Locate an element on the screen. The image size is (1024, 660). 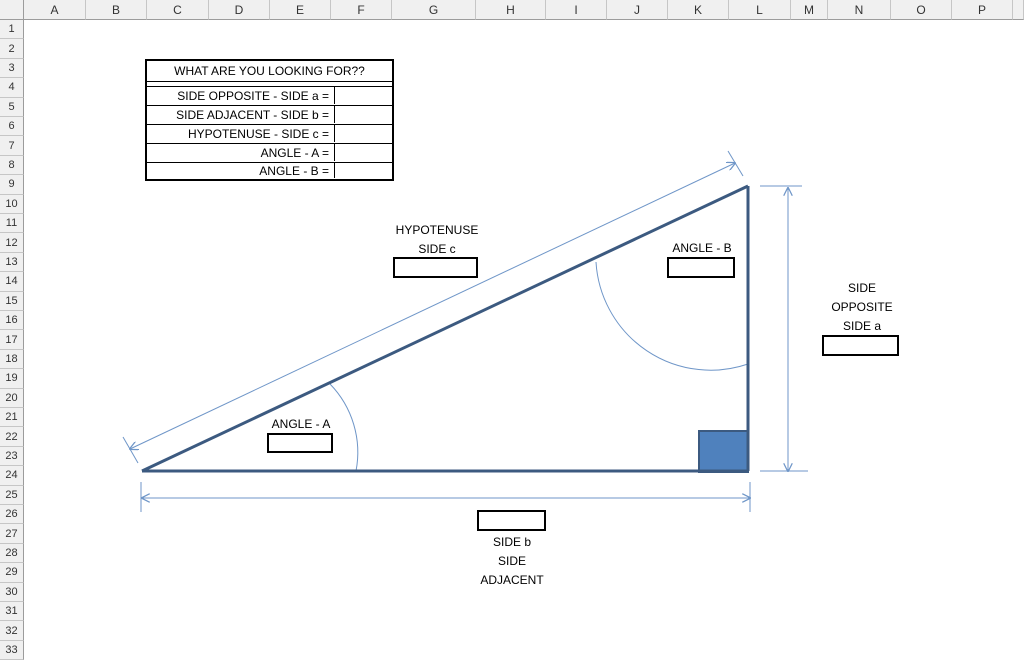
angle-b-input-box is located at coordinates (701, 267).